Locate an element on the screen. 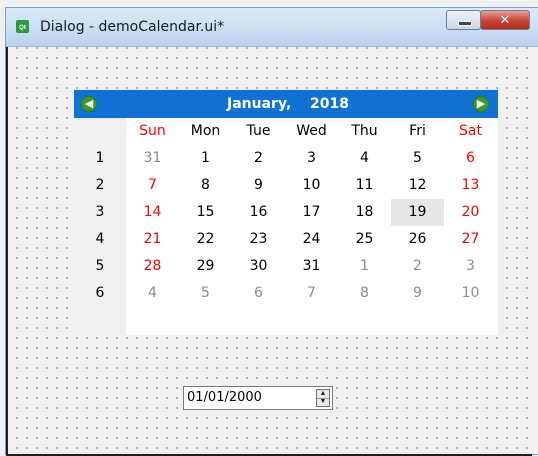 This screenshot has width=538, height=456. calendar-day: 26 is located at coordinates (417, 239).